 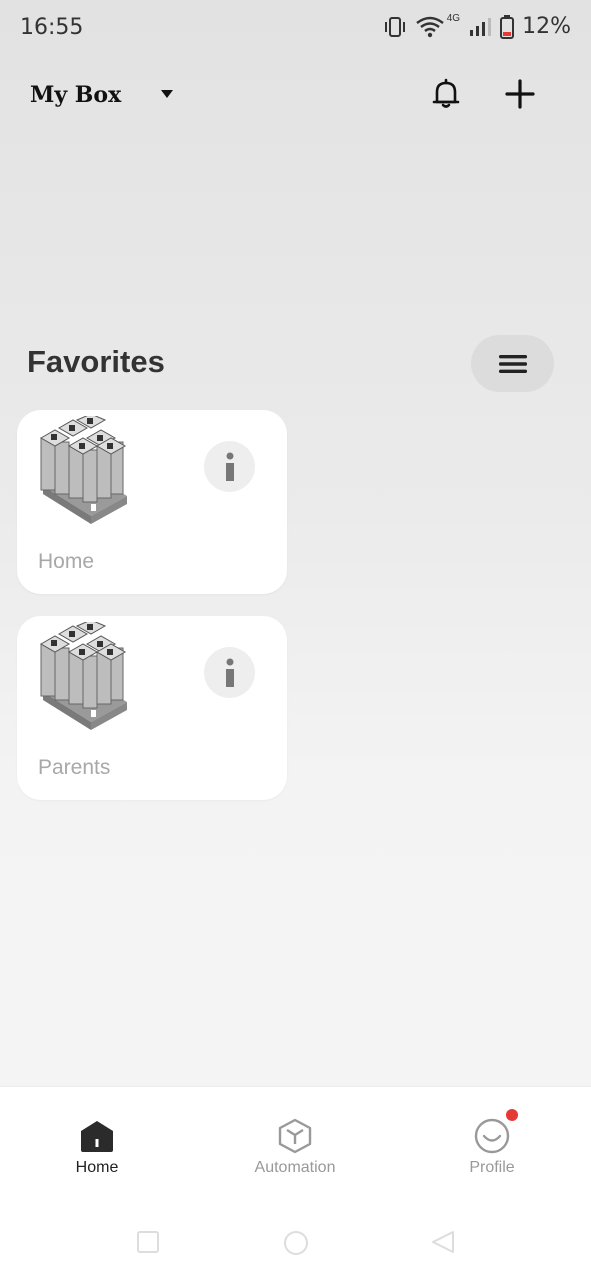 What do you see at coordinates (443, 1242) in the screenshot?
I see `back-icon` at bounding box center [443, 1242].